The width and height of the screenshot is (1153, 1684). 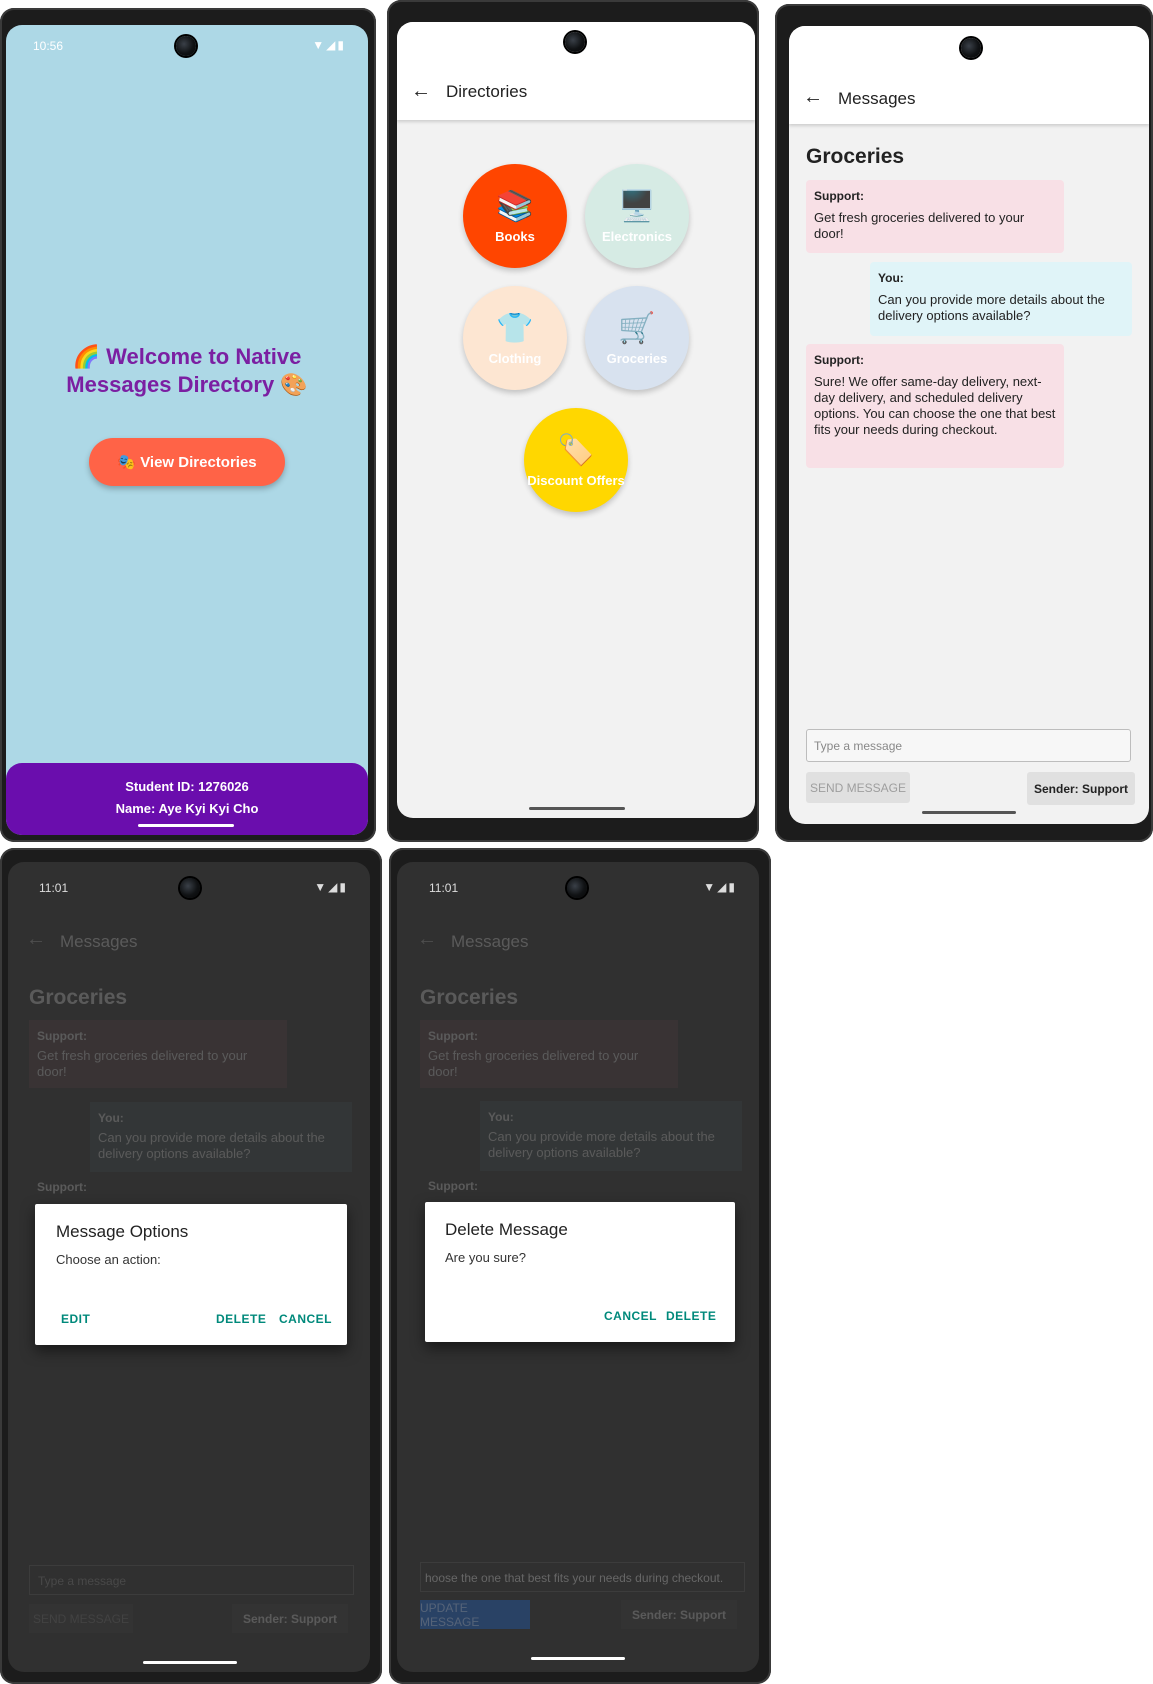 I want to click on groceries-icon: 🛒, so click(x=637, y=328).